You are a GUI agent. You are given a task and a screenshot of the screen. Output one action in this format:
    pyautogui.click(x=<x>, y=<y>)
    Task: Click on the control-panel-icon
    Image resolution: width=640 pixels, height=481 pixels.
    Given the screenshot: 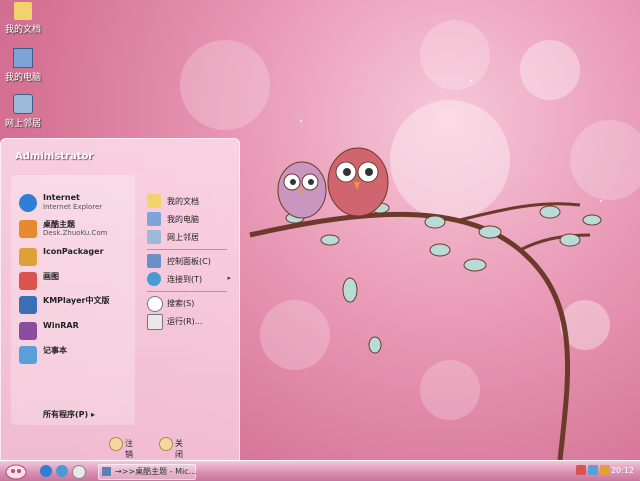 What is the action you would take?
    pyautogui.click(x=154, y=261)
    